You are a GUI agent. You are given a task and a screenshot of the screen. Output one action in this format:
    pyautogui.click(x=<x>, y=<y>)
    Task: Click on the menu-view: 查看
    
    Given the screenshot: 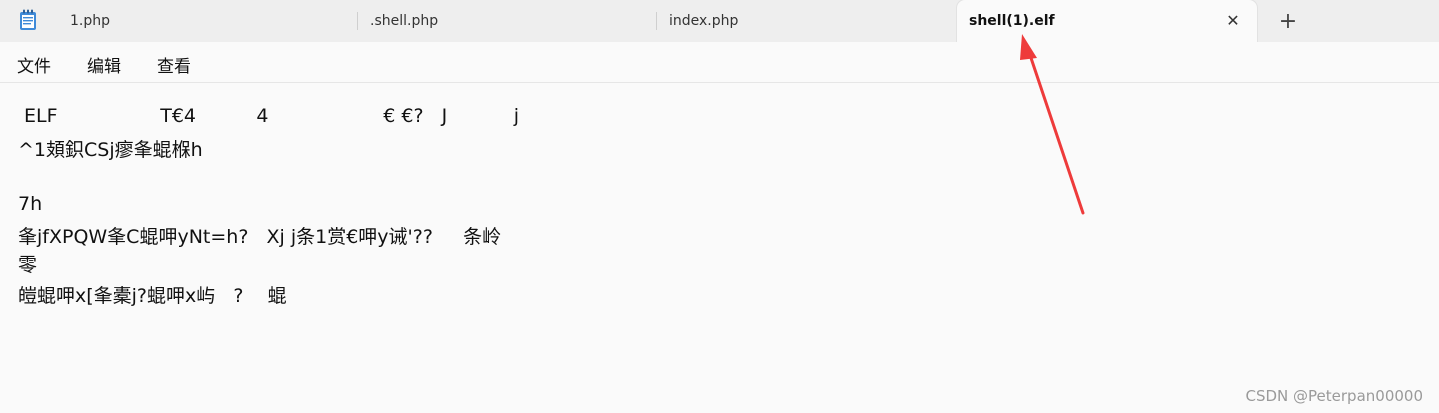 What is the action you would take?
    pyautogui.click(x=174, y=64)
    